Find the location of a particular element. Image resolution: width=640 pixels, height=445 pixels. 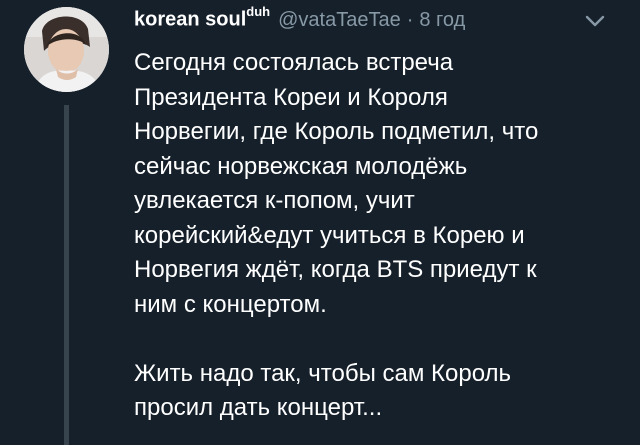

tweet-text-line: Жить надо так, чтобы сам Король is located at coordinates (323, 373).